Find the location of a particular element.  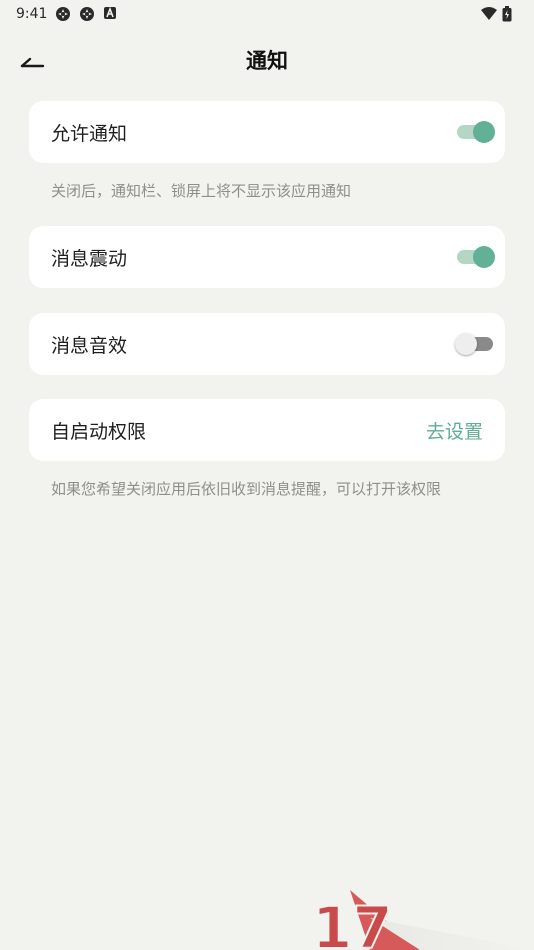

status-bar: 9:41 is located at coordinates (267, 14).